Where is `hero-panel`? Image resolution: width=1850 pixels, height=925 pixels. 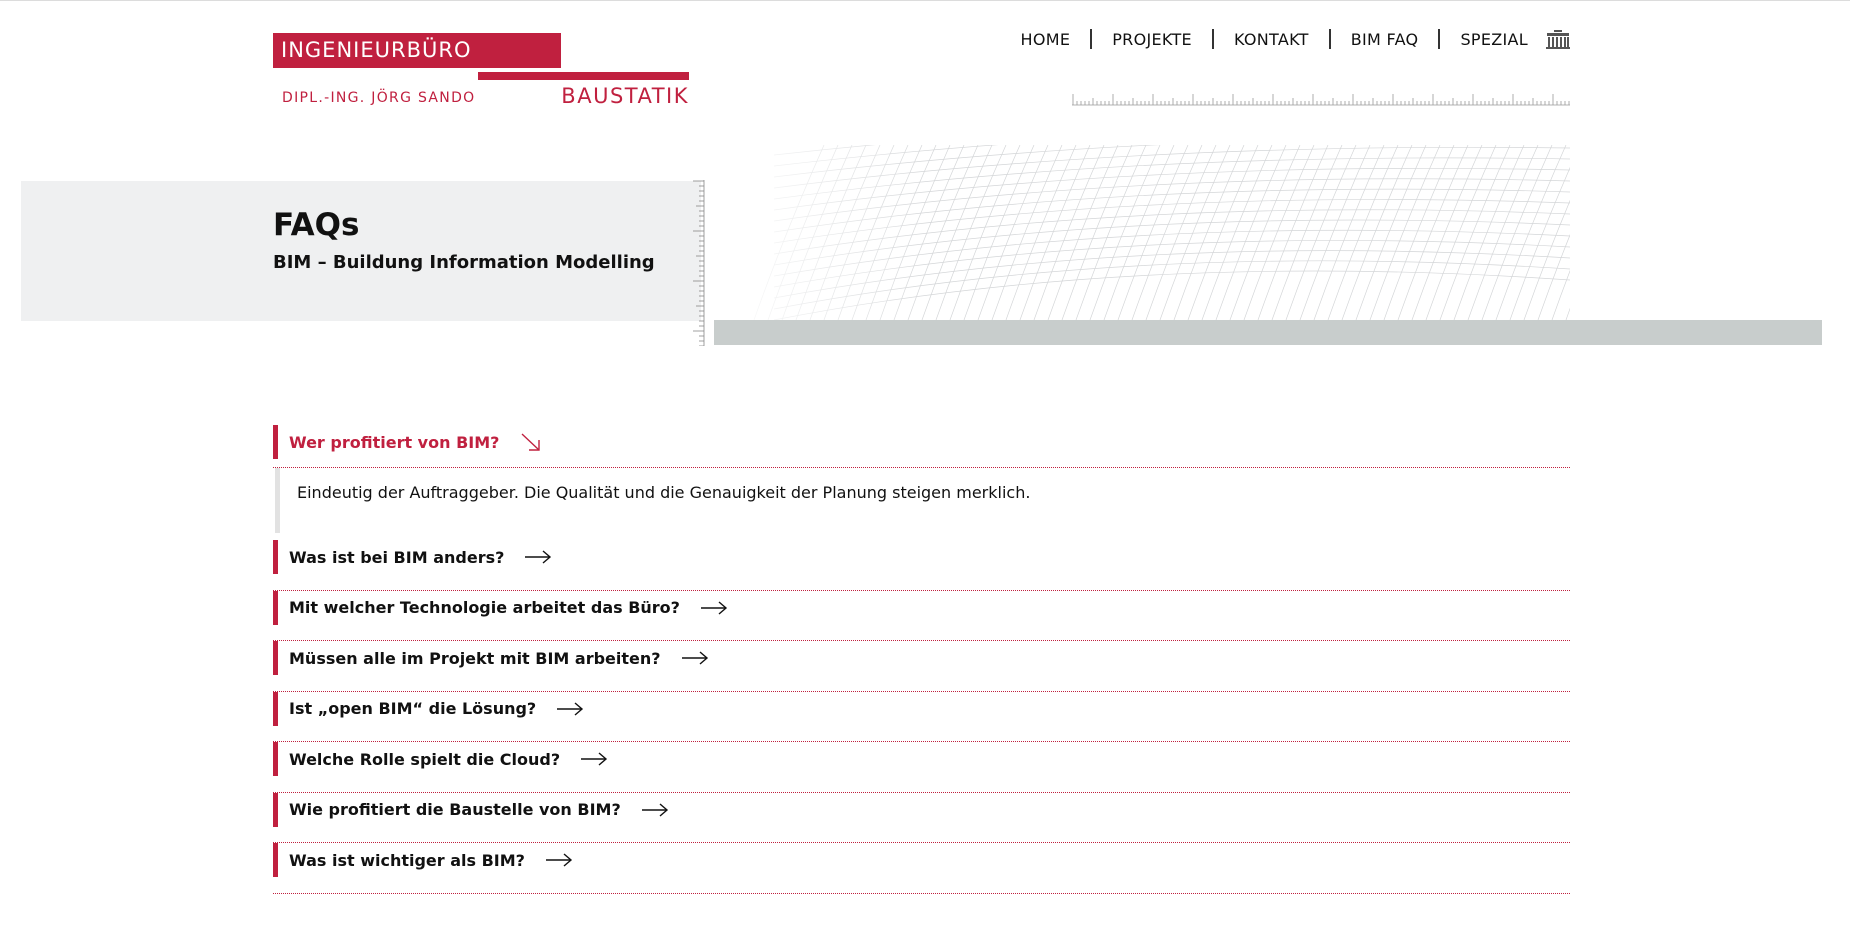 hero-panel is located at coordinates (361, 251).